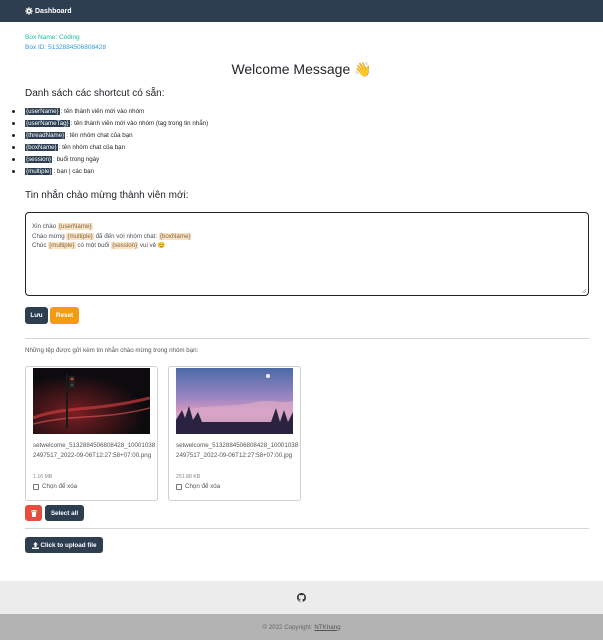 This screenshot has width=603, height=640. Describe the element at coordinates (42, 111) in the screenshot. I see `shortcut-tag: {userName}` at that location.